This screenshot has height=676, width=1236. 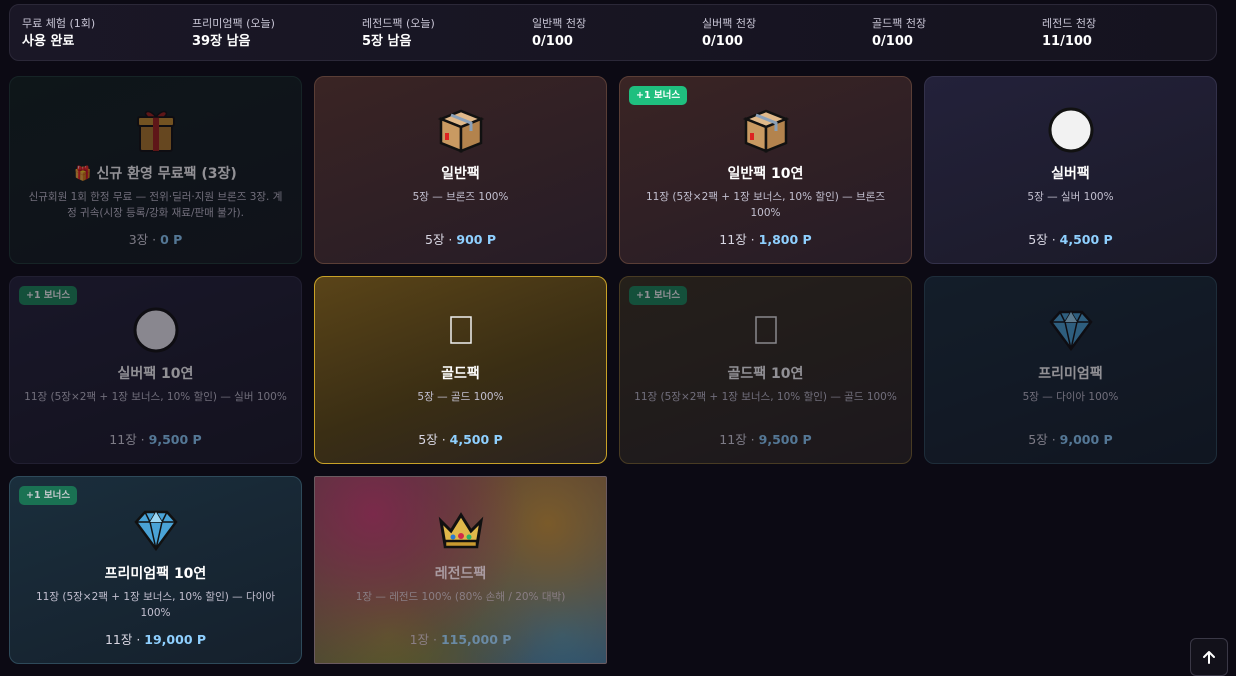 What do you see at coordinates (1086, 439) in the screenshot?
I see `pack-points: 9,000 P` at bounding box center [1086, 439].